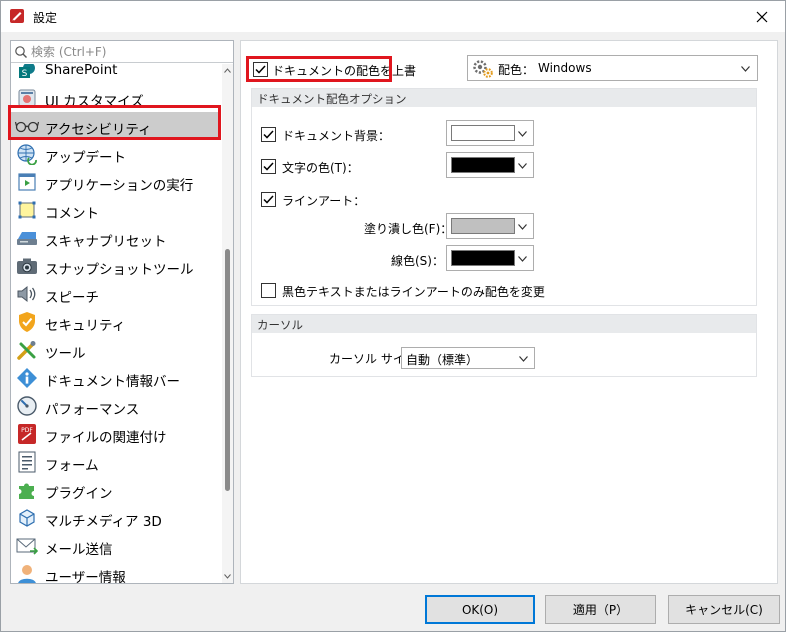 Image resolution: width=786 pixels, height=632 pixels. Describe the element at coordinates (442, 360) in the screenshot. I see `cursor-size-value: 自動（標準）` at that location.